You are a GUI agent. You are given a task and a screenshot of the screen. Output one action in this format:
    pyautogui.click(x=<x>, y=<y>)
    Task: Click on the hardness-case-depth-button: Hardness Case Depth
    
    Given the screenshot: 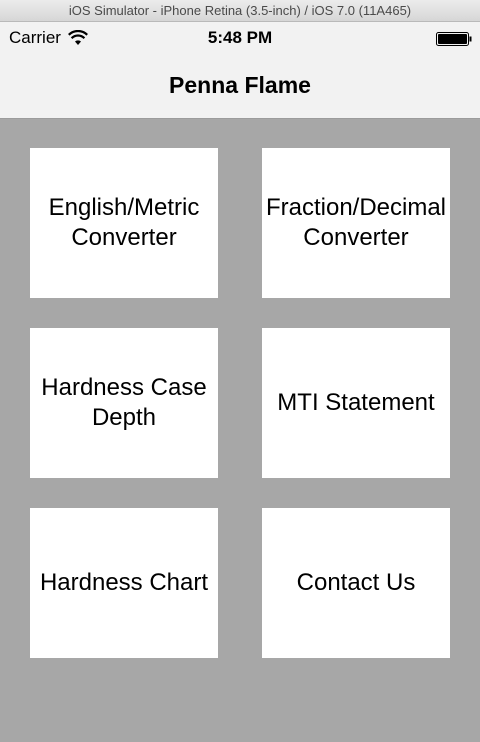 What is the action you would take?
    pyautogui.click(x=124, y=403)
    